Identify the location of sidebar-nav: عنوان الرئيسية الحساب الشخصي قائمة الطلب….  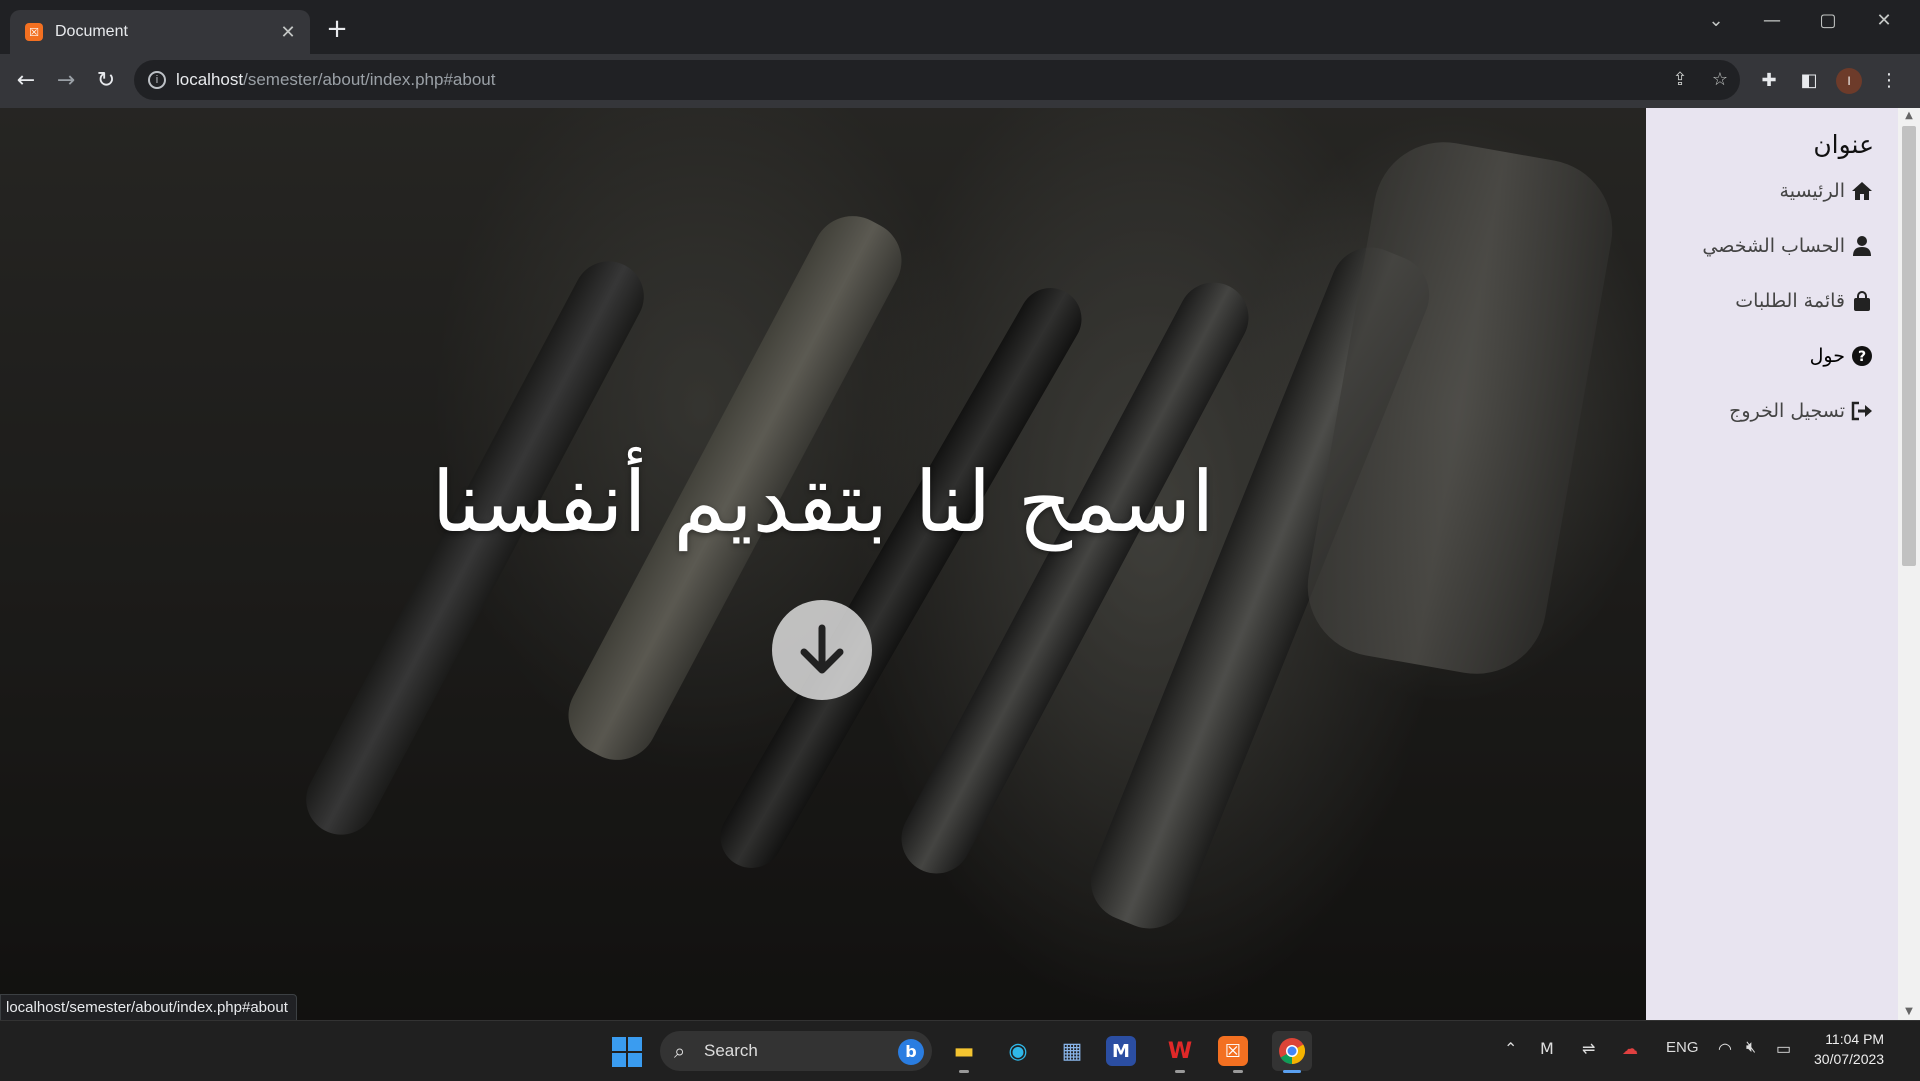
(1772, 564).